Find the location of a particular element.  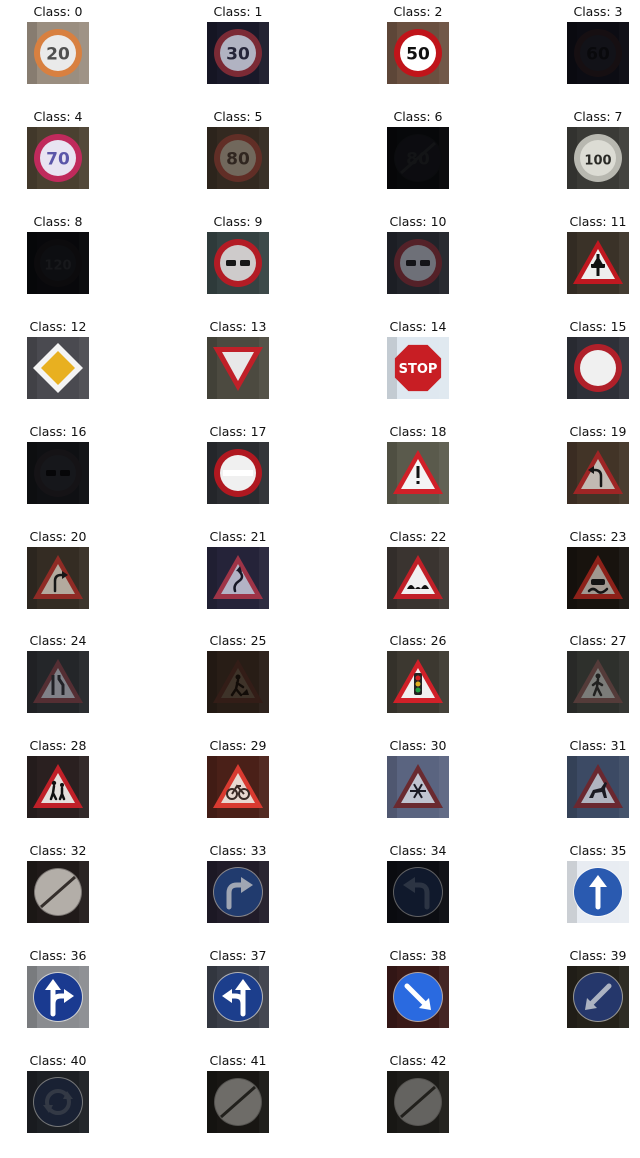

road-narrows-right-sign-icon is located at coordinates (58, 682).